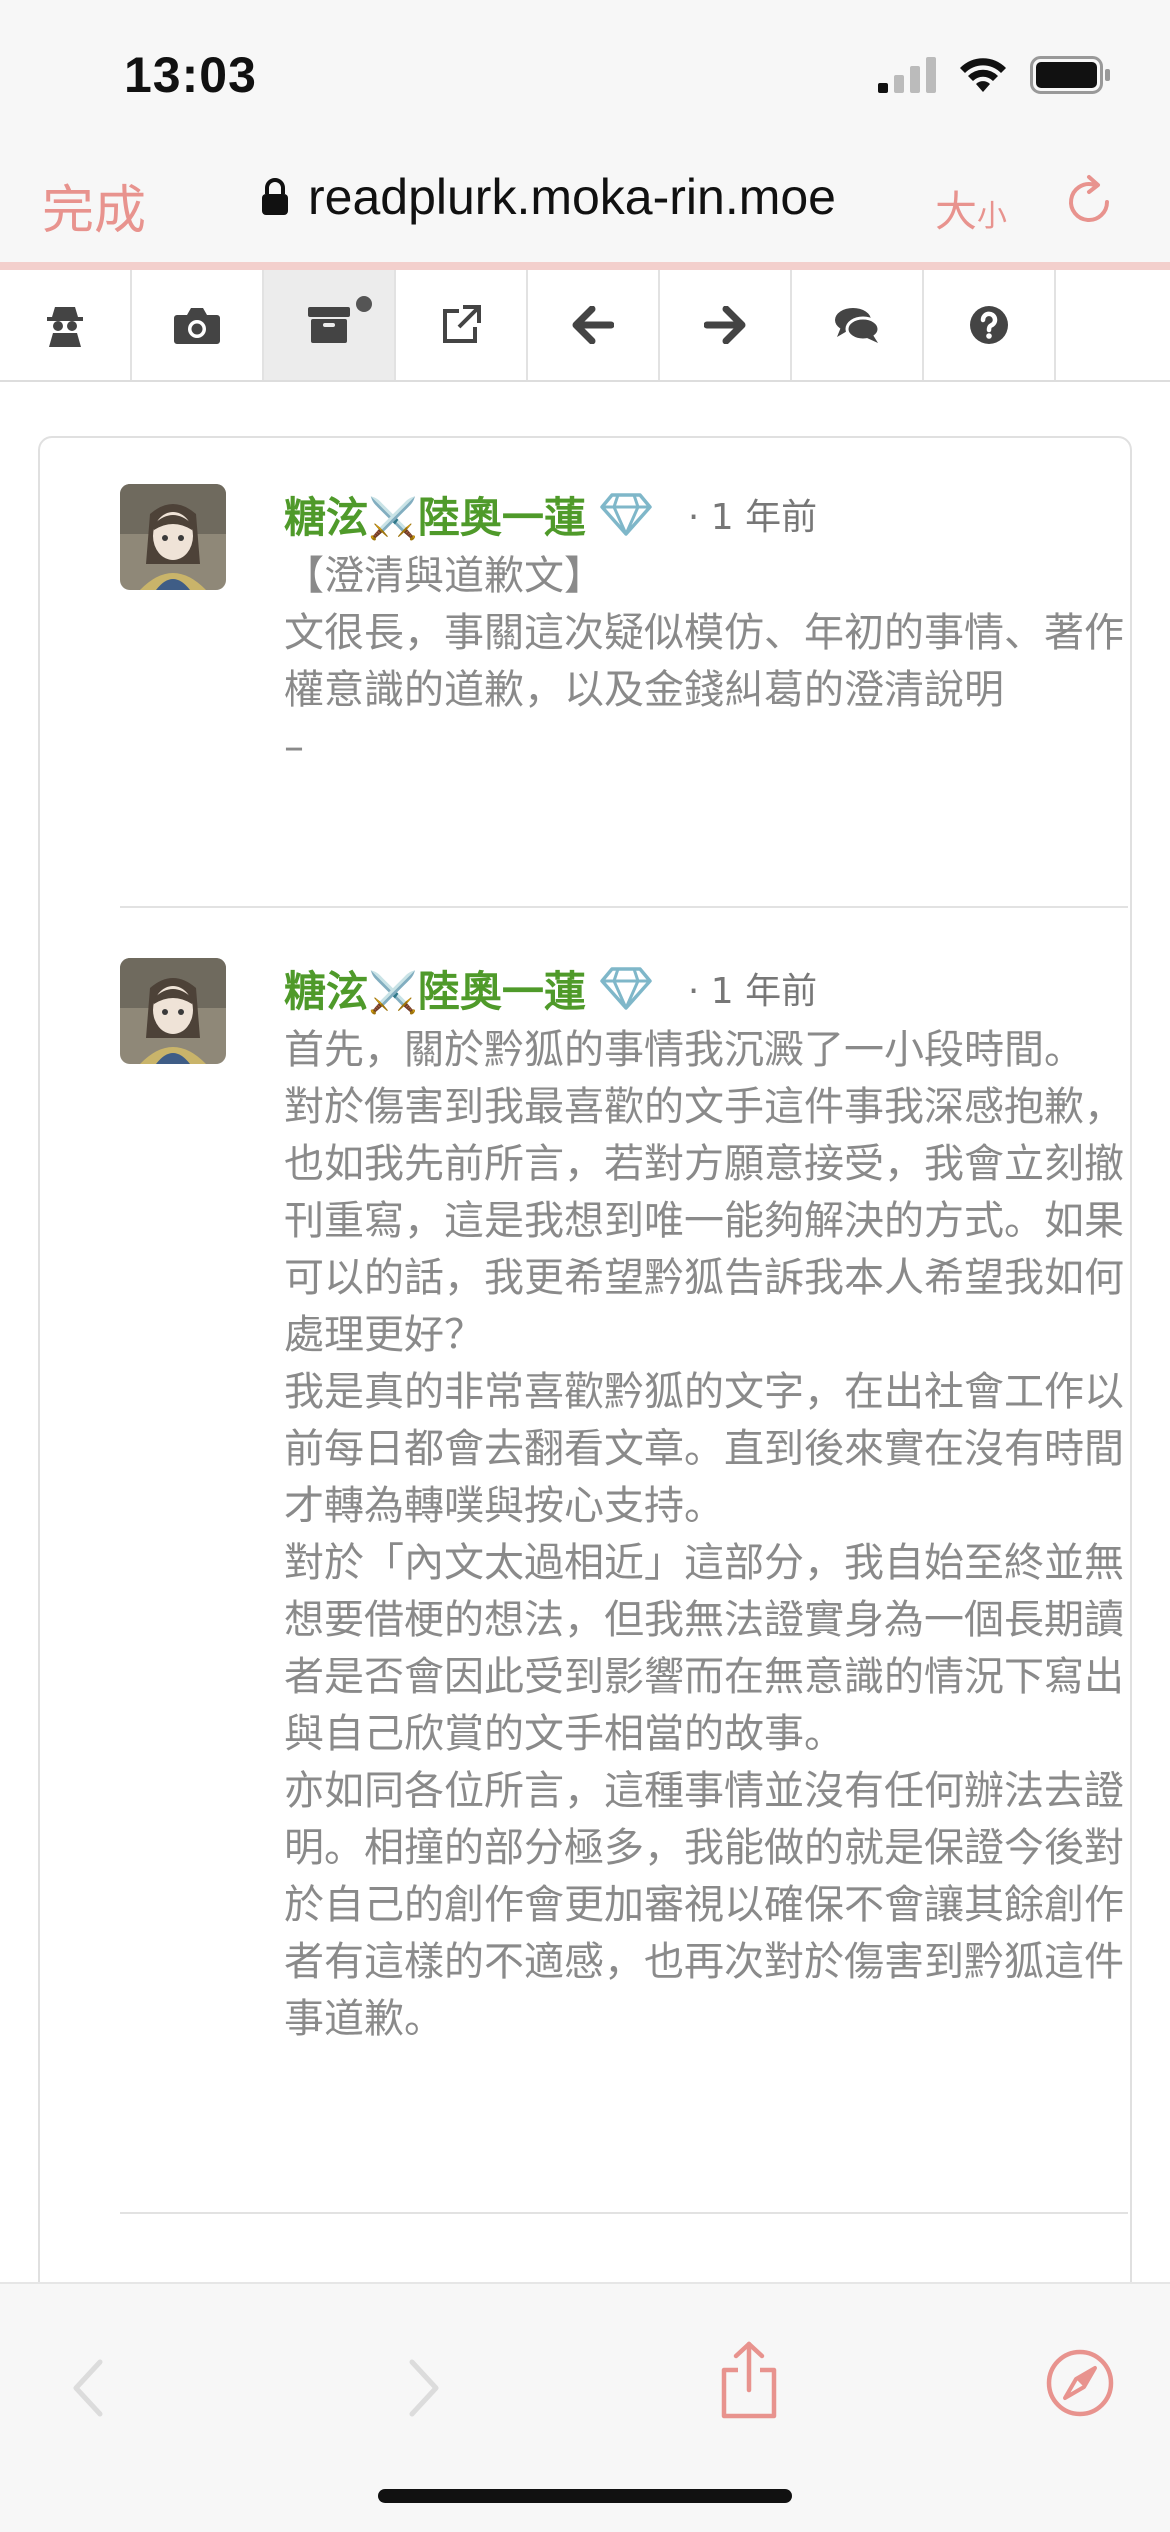 This screenshot has height=2532, width=1170. I want to click on archive-button, so click(330, 325).